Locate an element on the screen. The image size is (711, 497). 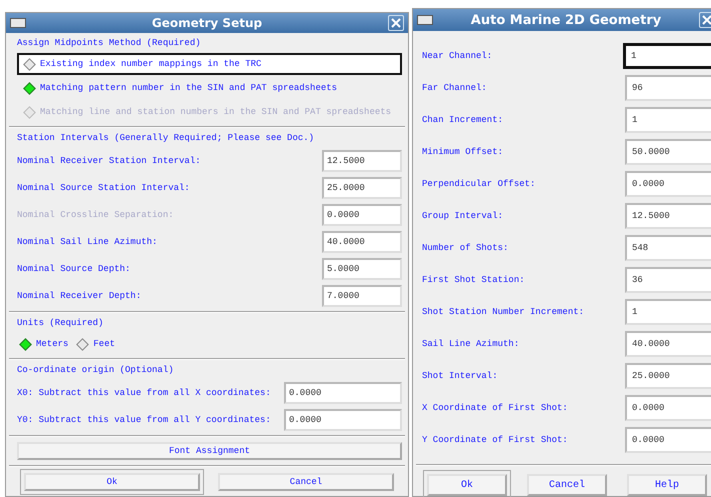
radio-option: Matching pattern number in the SIN and PAT spreadsheets is located at coordinates (209, 88).